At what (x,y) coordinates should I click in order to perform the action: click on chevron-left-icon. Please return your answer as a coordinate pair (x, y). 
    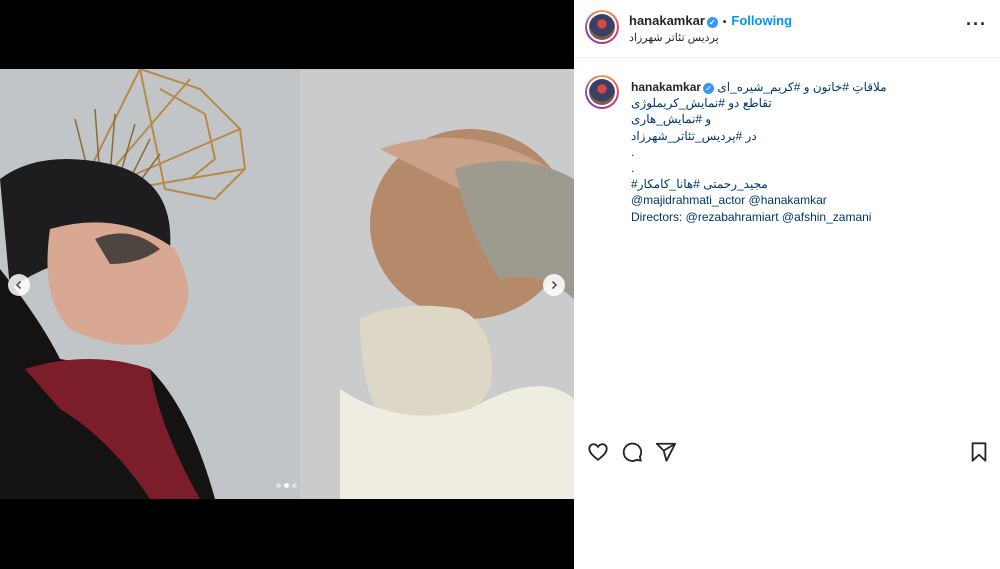
    Looking at the image, I should click on (18, 285).